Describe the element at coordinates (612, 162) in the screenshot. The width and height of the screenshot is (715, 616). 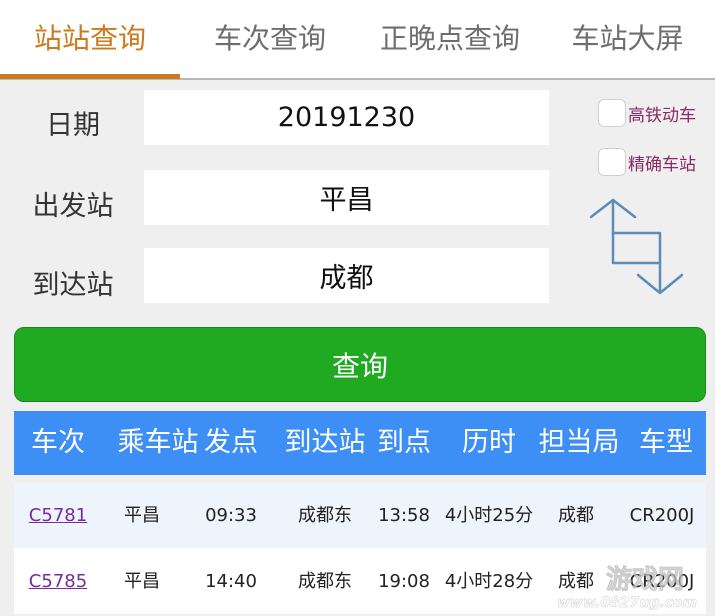
I see `exact-station-checkbox` at that location.